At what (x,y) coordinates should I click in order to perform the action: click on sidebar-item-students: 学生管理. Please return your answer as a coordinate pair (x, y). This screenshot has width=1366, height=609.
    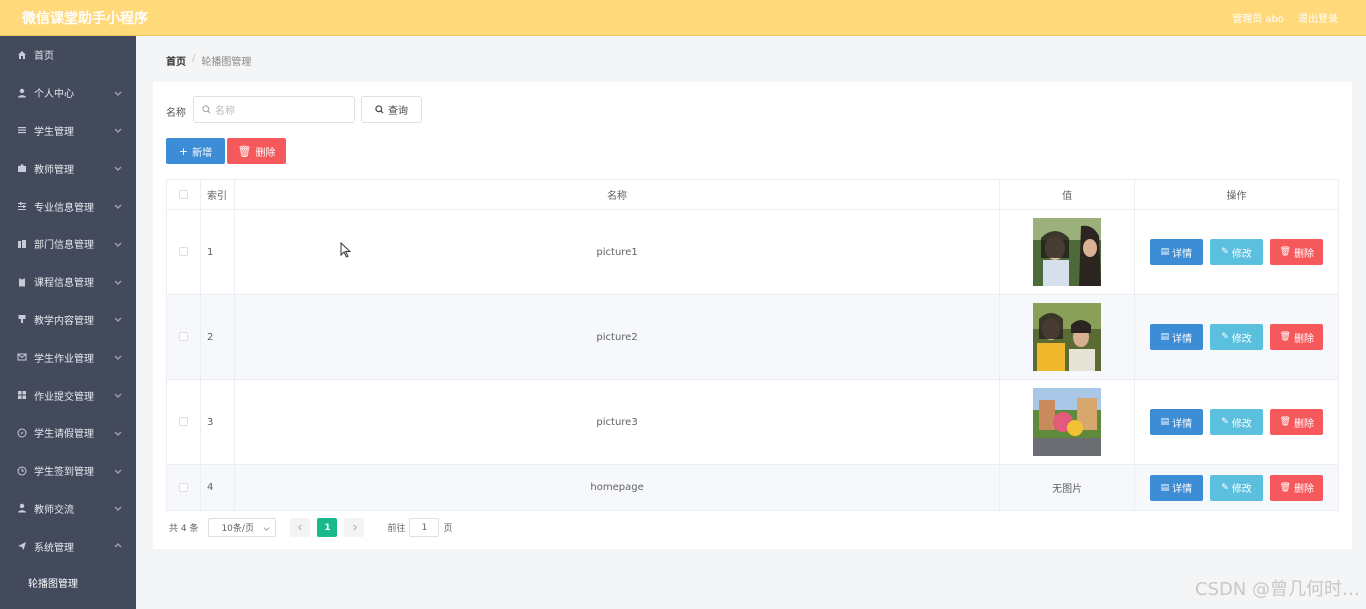
    Looking at the image, I should click on (68, 131).